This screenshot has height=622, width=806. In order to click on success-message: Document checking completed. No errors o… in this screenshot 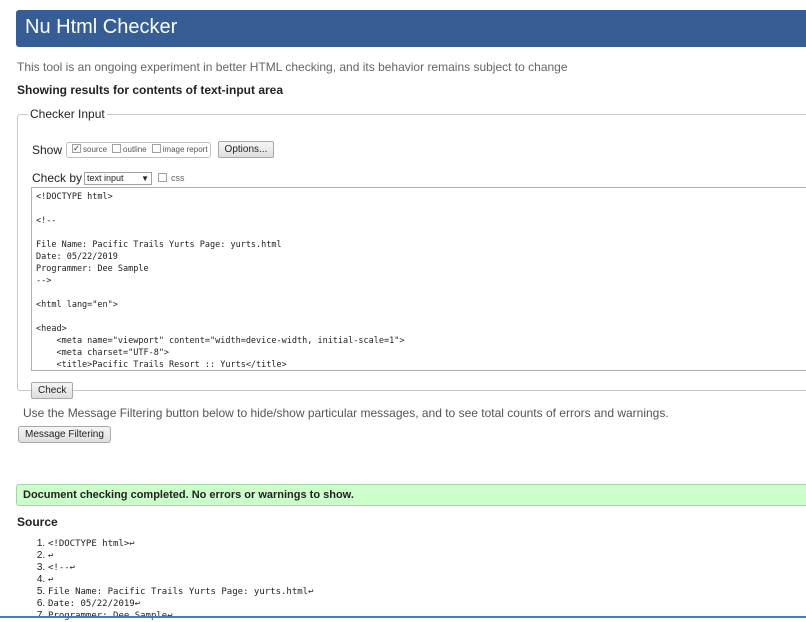, I will do `click(188, 495)`.